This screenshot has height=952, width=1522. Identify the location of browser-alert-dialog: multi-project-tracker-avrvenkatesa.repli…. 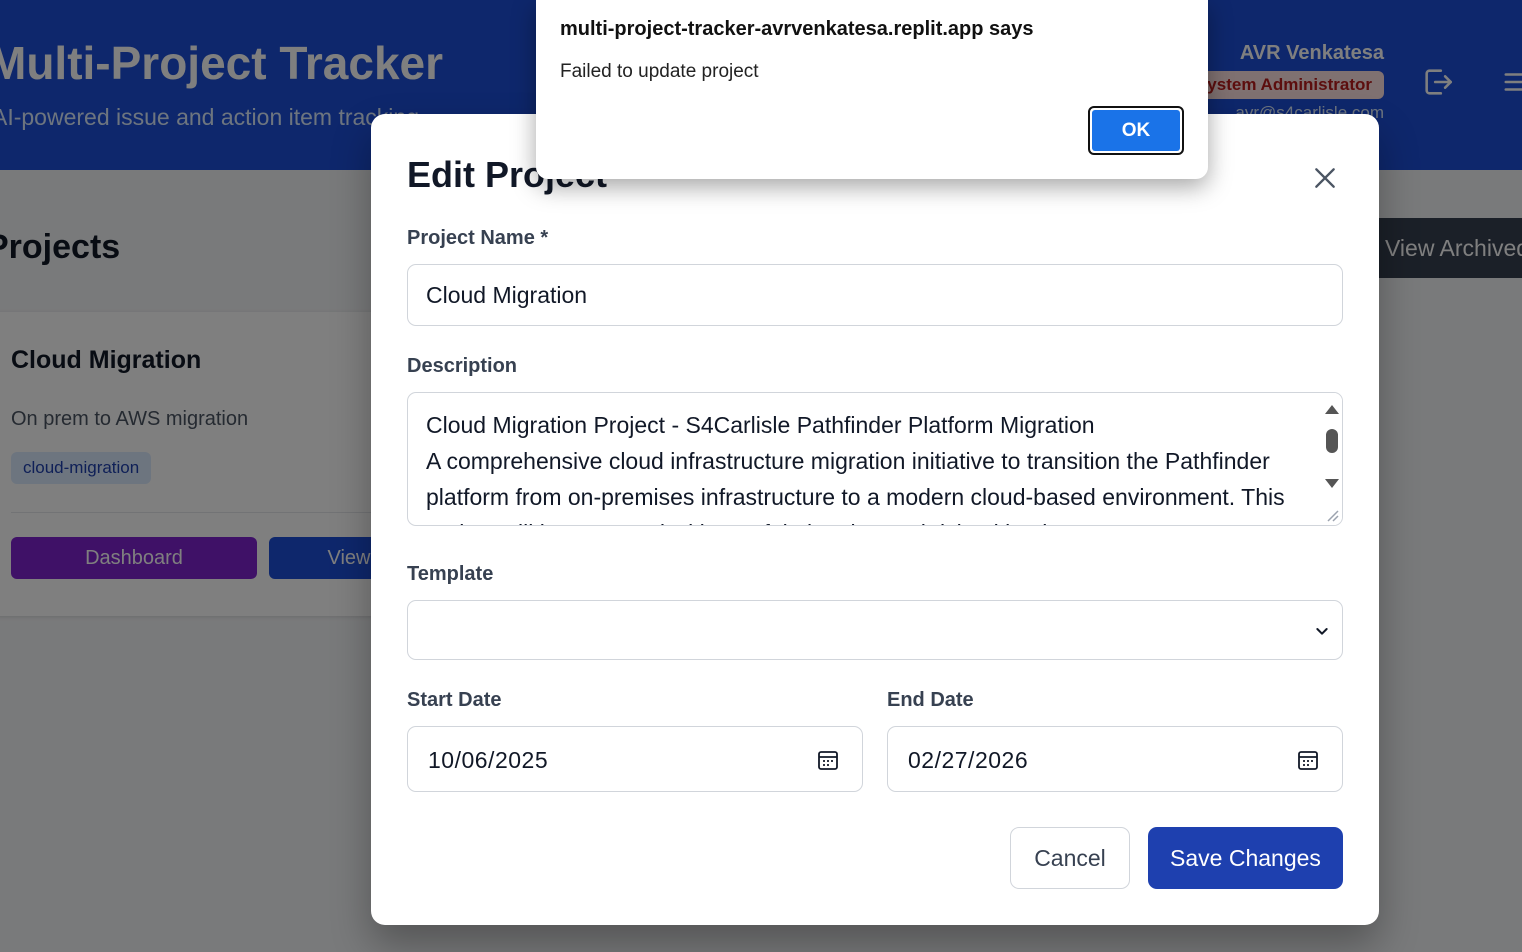
(872, 89).